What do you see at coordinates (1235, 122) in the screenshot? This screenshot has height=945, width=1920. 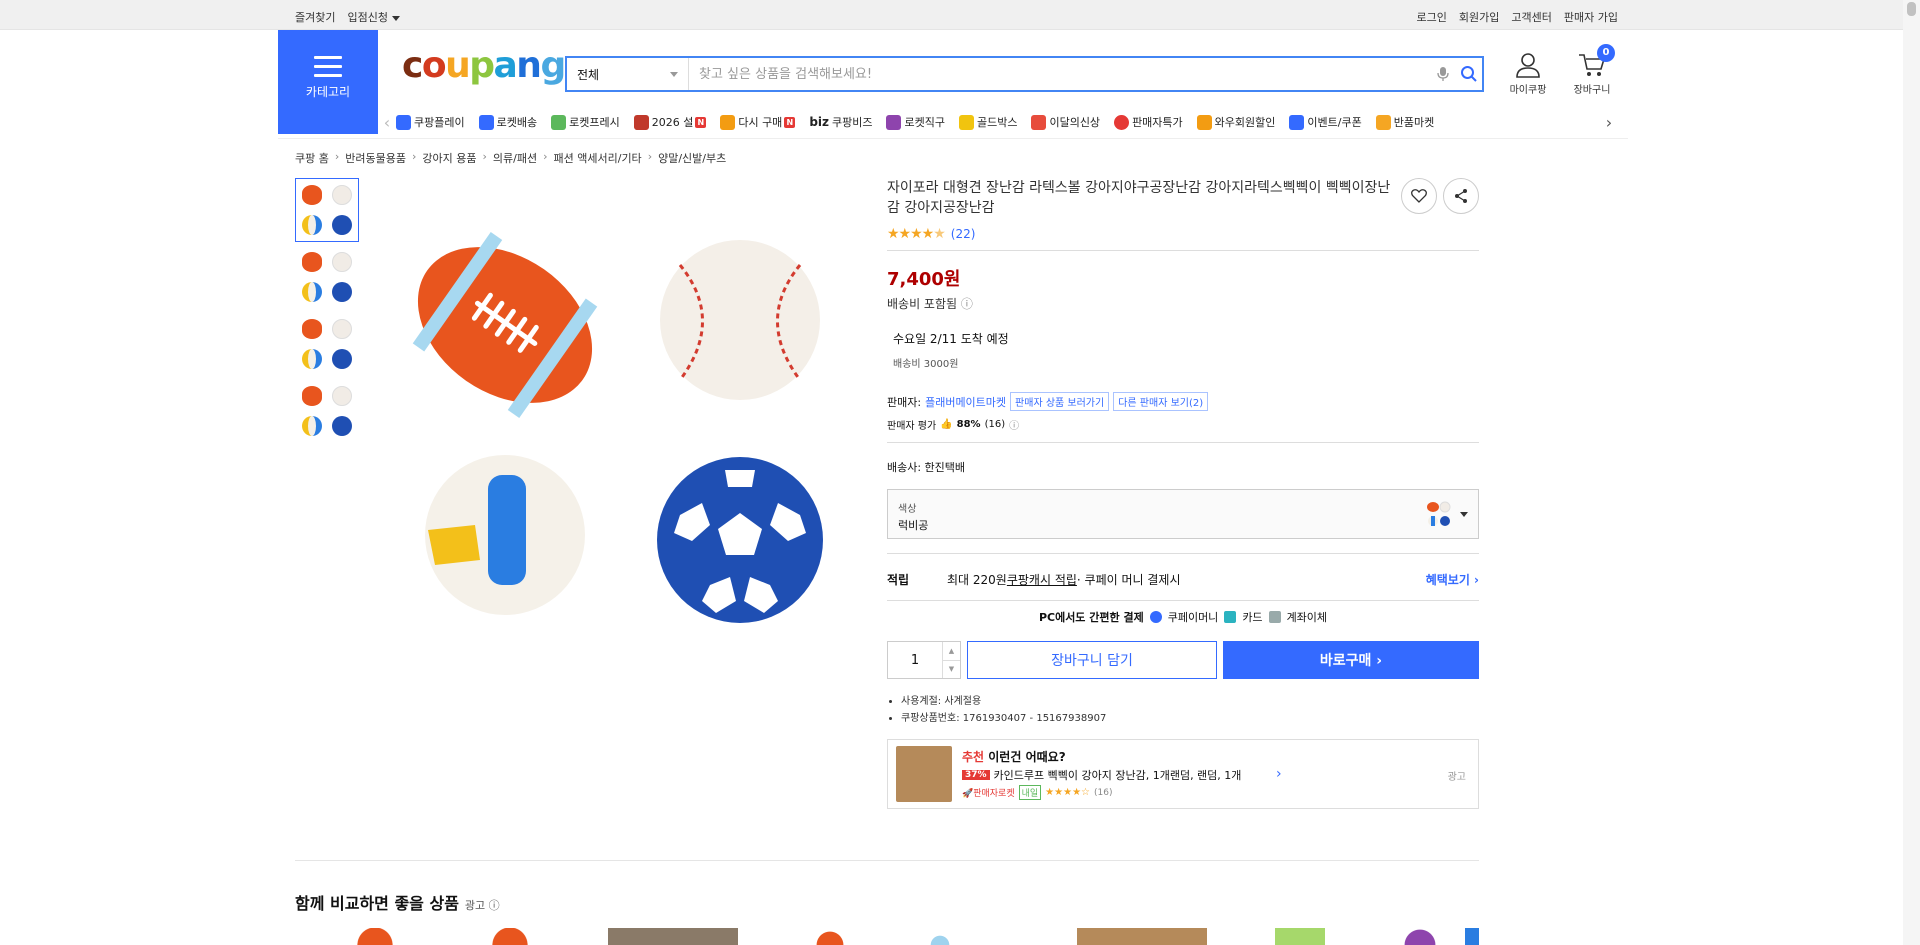 I see `nav-item-wow-discount: 와우회원할인` at bounding box center [1235, 122].